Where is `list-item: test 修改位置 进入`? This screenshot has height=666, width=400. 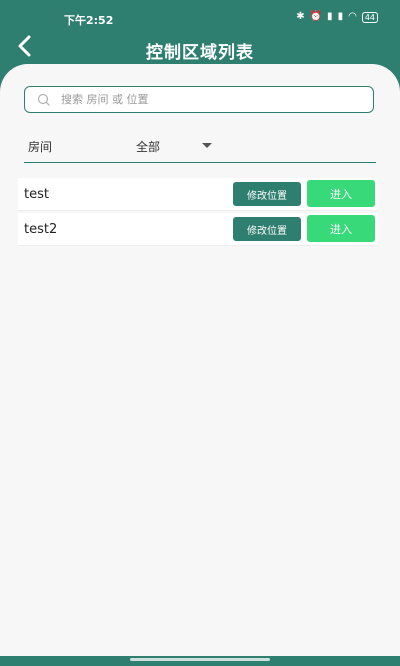
list-item: test 修改位置 进入 is located at coordinates (198, 194).